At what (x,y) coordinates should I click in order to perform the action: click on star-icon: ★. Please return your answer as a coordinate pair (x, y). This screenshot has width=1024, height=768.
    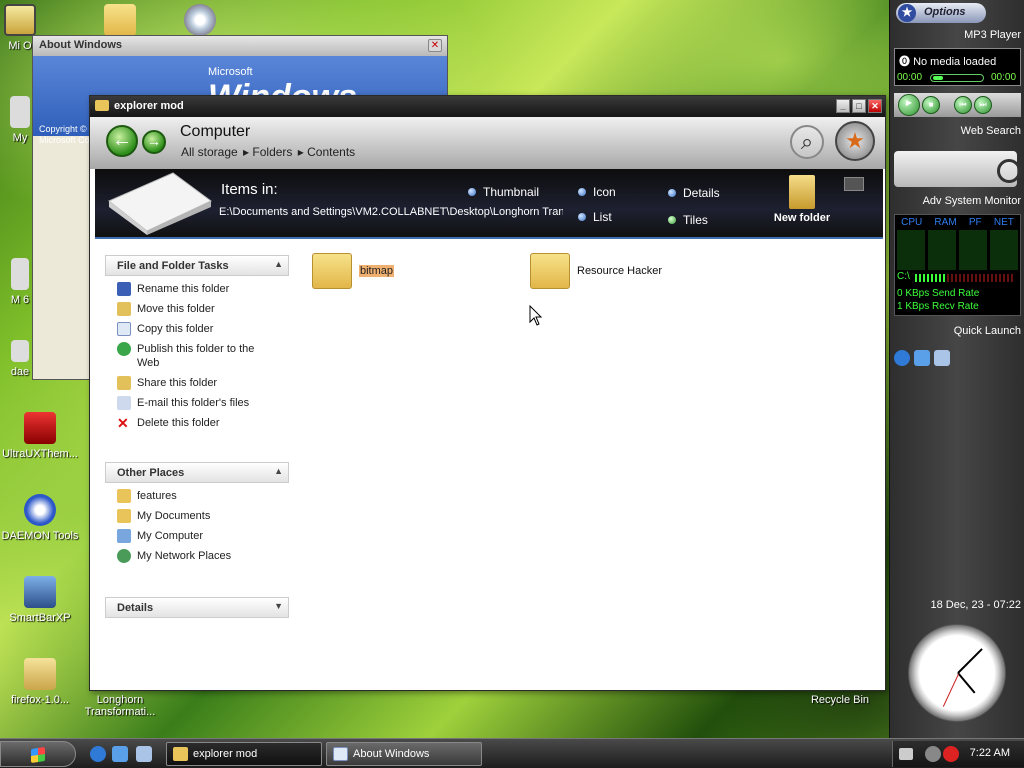
    Looking at the image, I should click on (907, 13).